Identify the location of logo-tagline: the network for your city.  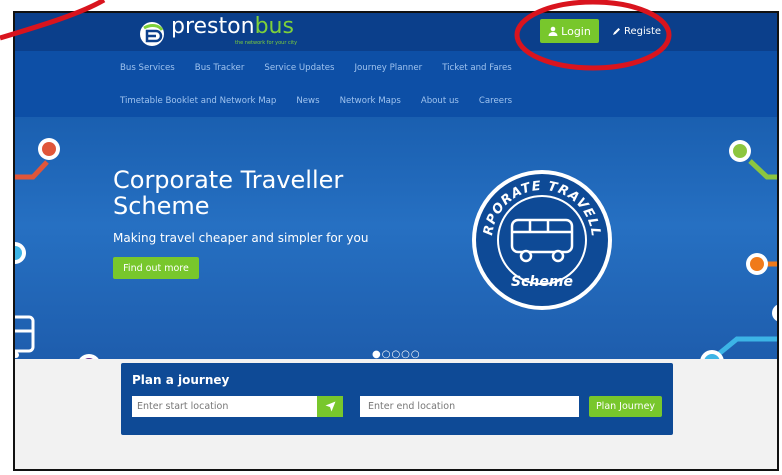
(266, 43).